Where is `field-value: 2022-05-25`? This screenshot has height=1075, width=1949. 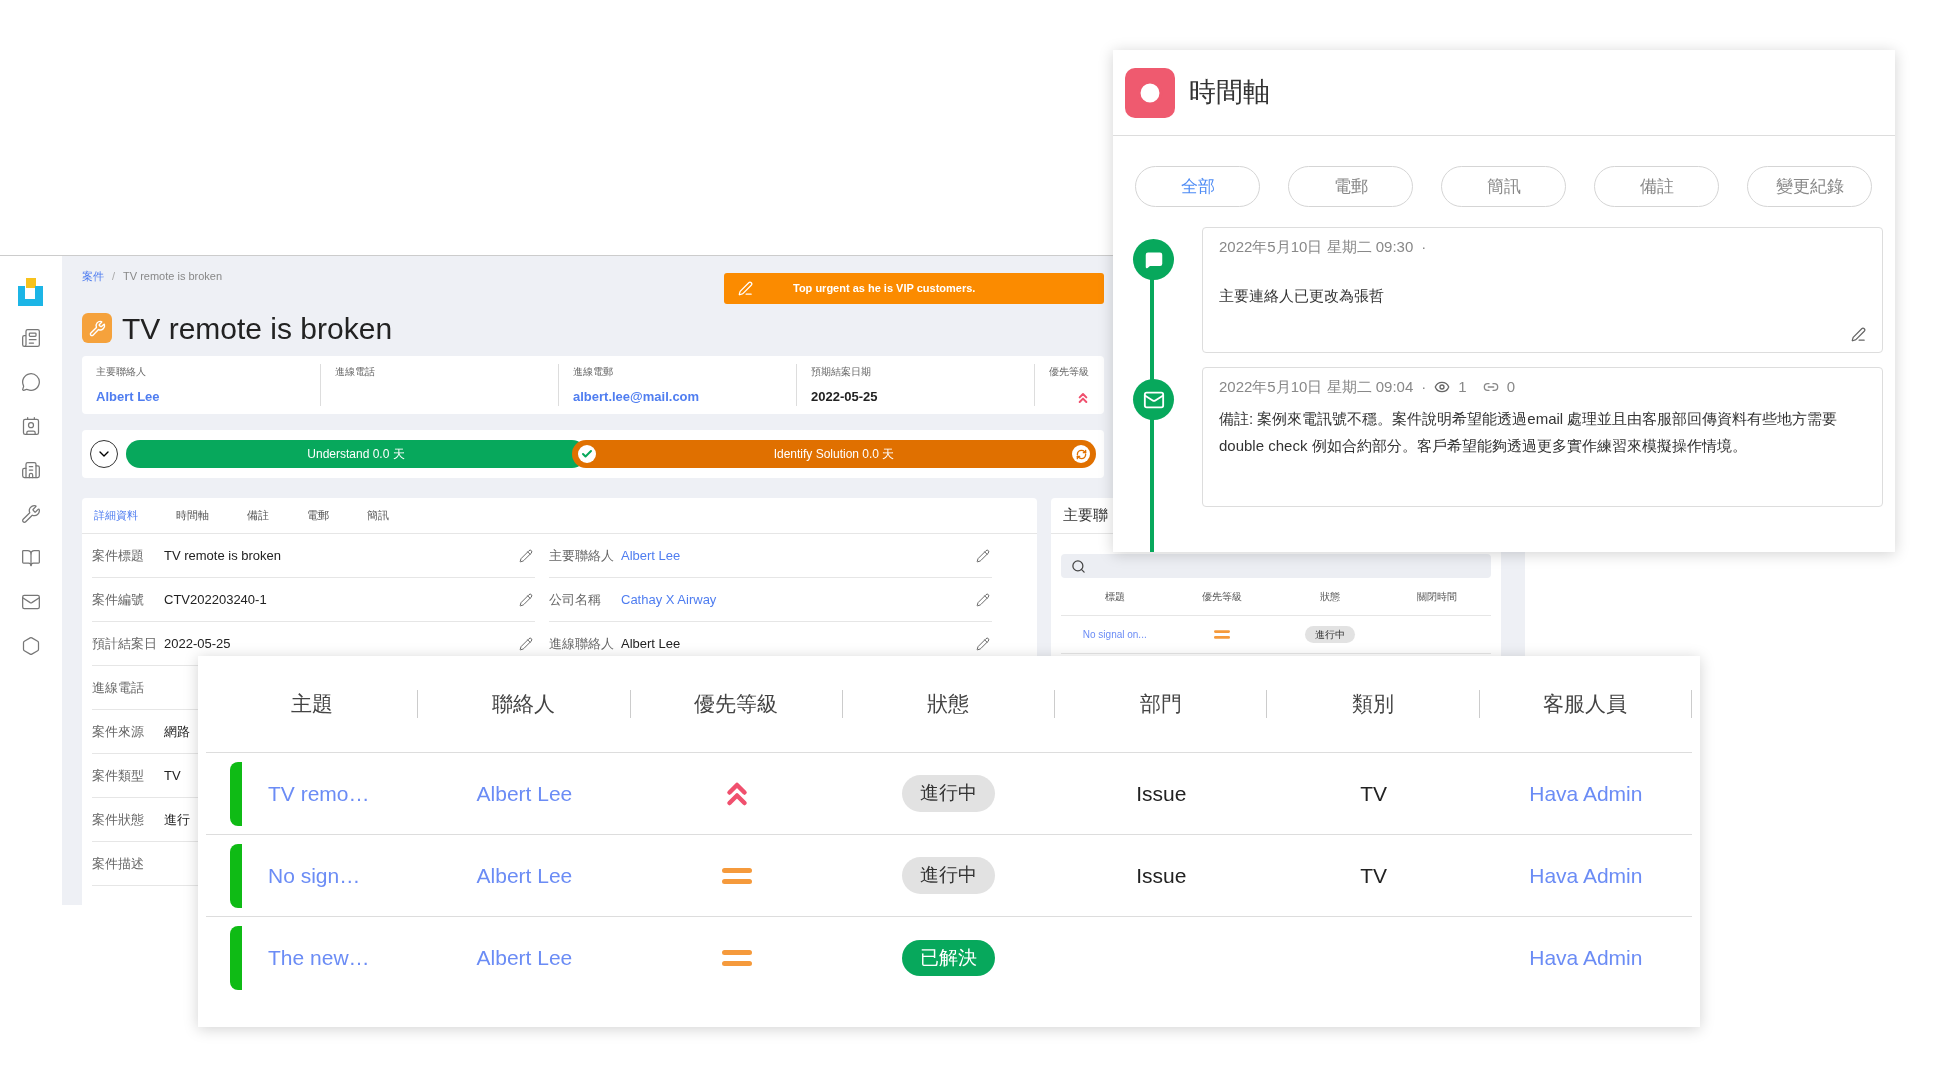 field-value: 2022-05-25 is located at coordinates (197, 643).